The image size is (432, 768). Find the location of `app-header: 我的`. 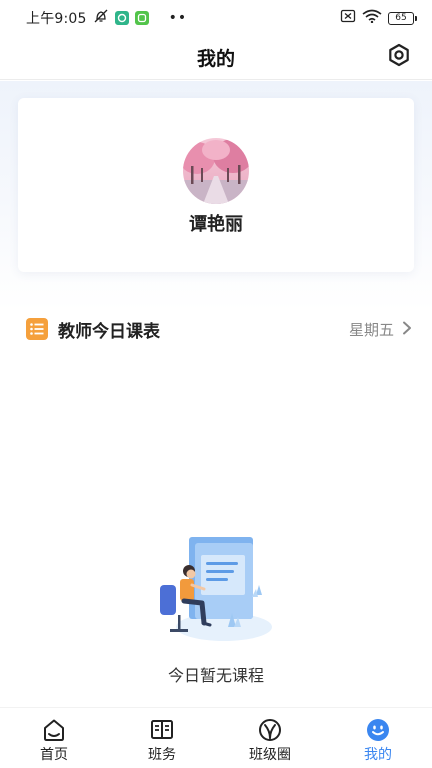

app-header: 我的 is located at coordinates (216, 58).